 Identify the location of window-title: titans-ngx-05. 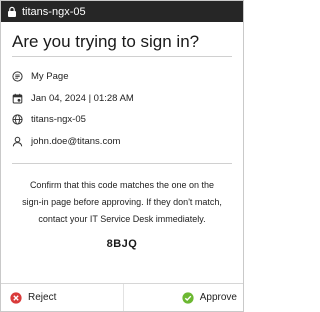
(54, 11).